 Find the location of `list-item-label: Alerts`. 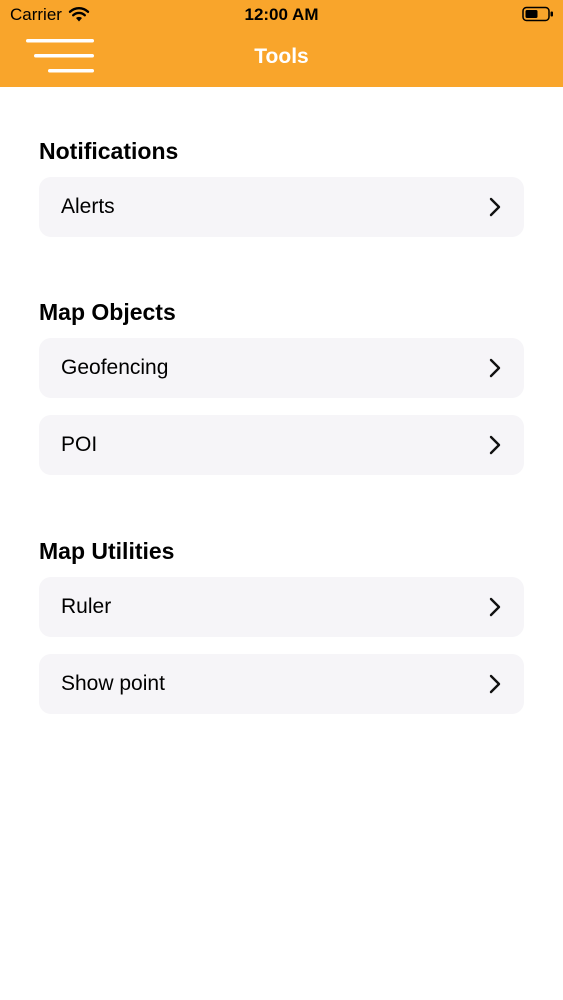

list-item-label: Alerts is located at coordinates (88, 206).